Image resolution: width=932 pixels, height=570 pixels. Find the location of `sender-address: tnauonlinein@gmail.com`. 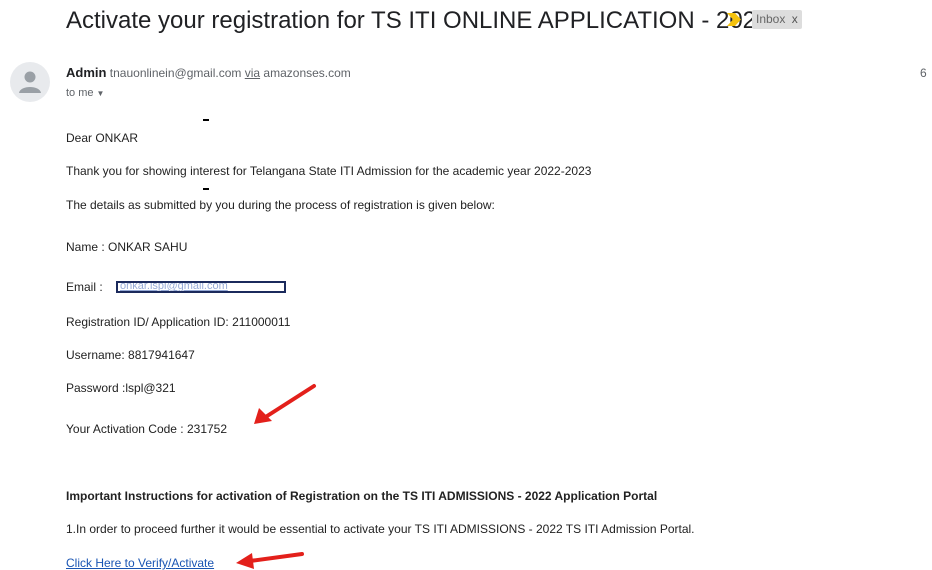

sender-address: tnauonlinein@gmail.com is located at coordinates (175, 73).